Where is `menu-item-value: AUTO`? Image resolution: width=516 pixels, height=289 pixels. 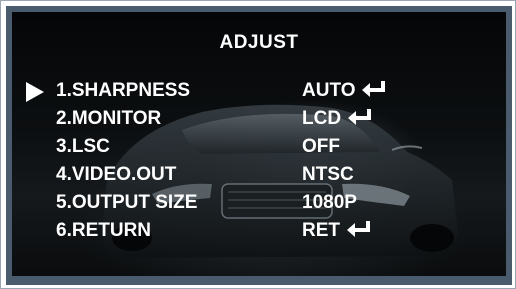
menu-item-value: AUTO is located at coordinates (344, 91).